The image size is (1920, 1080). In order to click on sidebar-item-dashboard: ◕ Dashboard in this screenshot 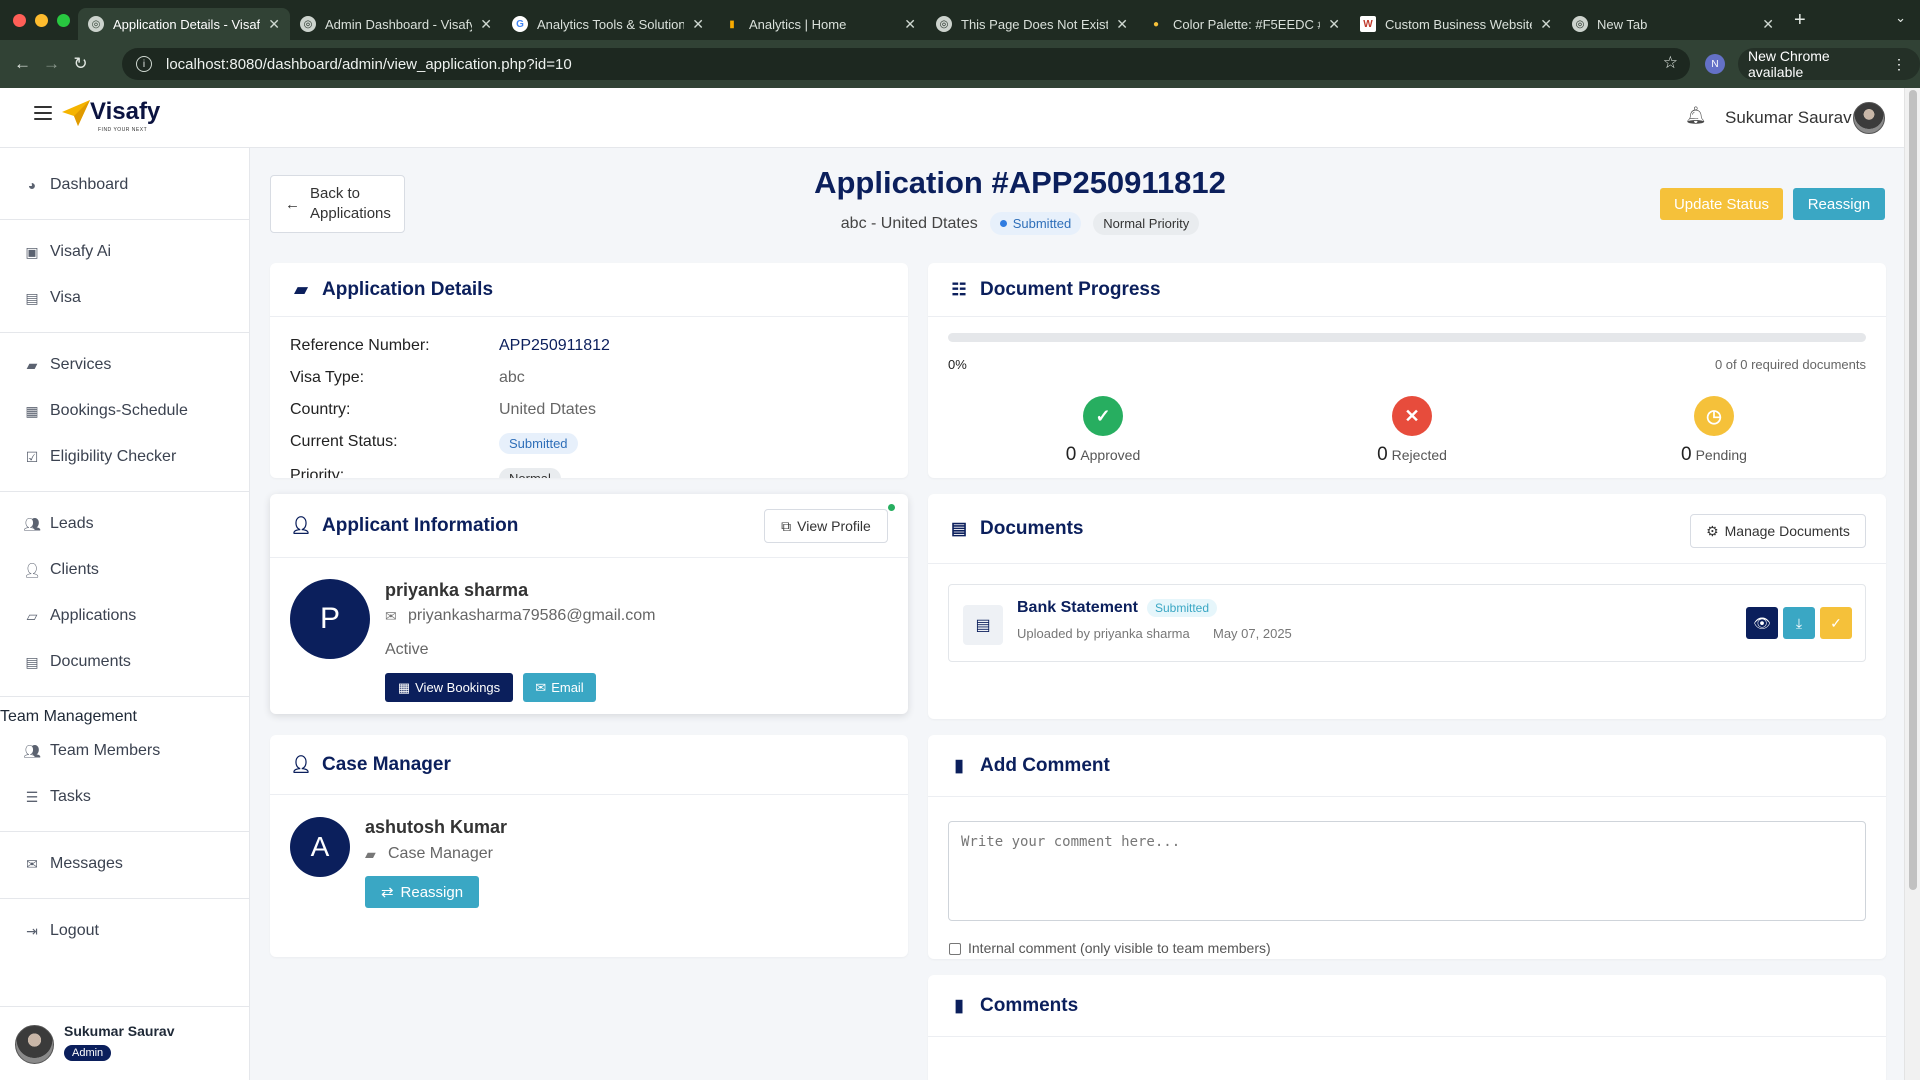, I will do `click(124, 185)`.